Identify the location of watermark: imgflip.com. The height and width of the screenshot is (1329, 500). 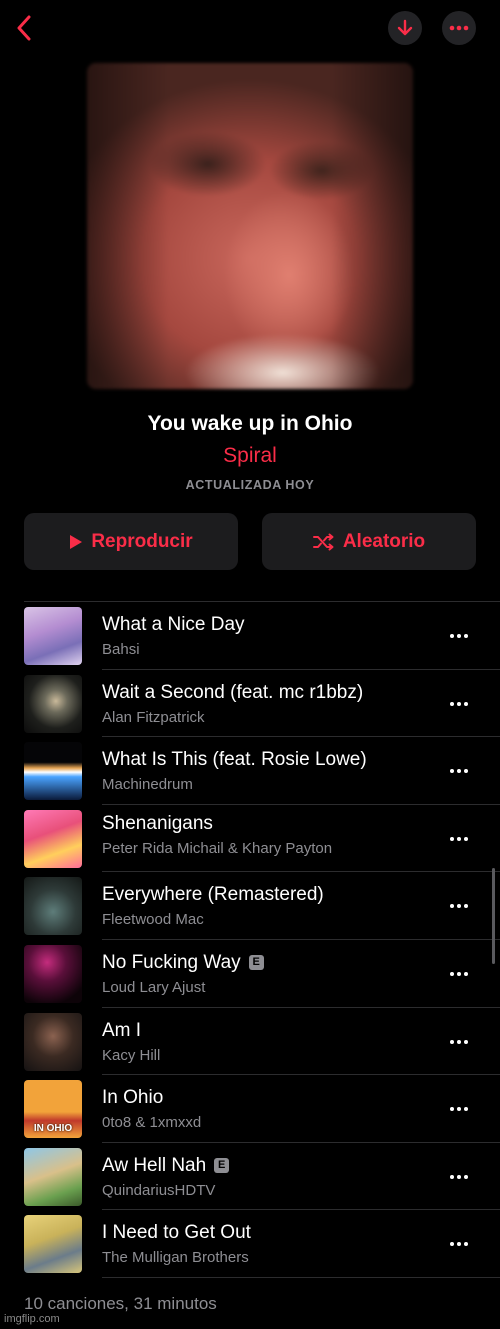
(32, 1319).